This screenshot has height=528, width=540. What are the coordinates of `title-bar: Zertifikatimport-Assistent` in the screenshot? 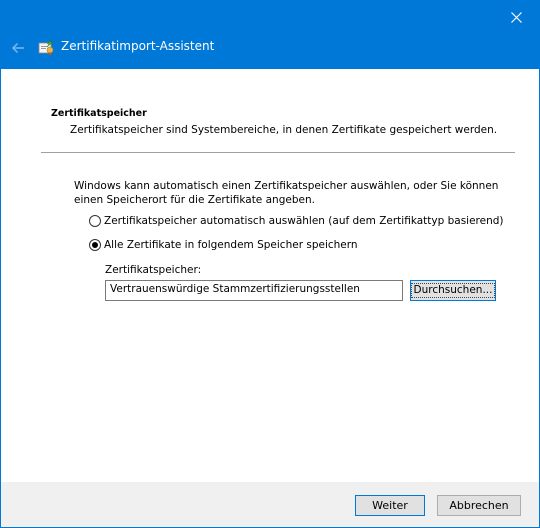 It's located at (270, 35).